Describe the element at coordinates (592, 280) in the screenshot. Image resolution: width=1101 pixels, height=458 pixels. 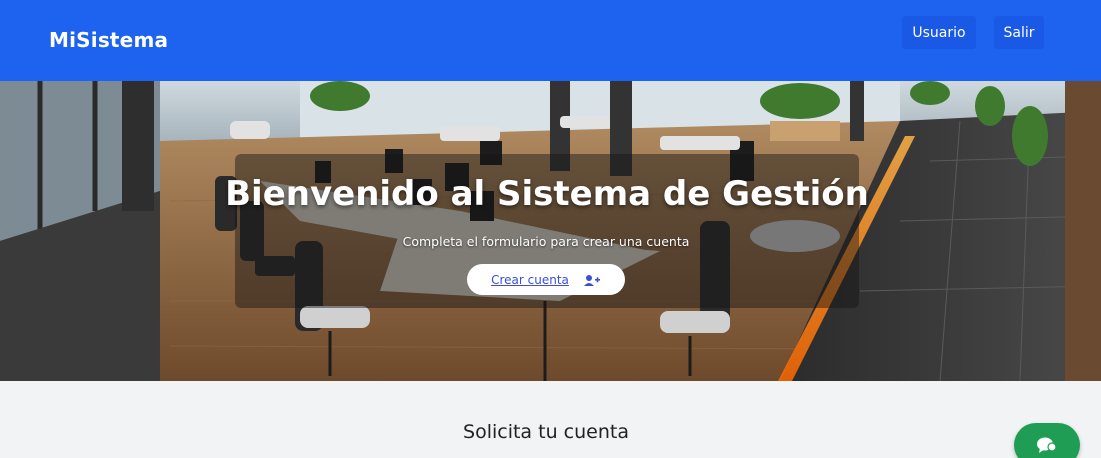
I see `user-plus-icon` at that location.